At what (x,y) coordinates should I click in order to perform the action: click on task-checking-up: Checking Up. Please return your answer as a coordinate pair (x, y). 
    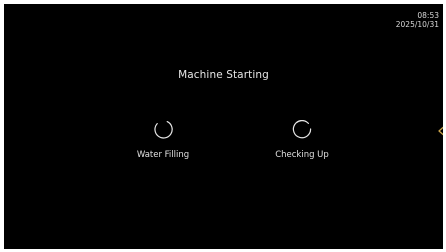
    Looking at the image, I should click on (302, 138).